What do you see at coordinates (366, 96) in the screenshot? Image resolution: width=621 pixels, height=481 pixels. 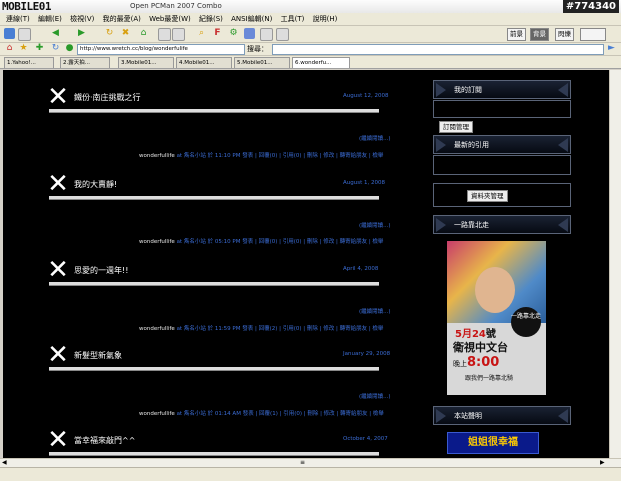 I see `post-date: August 12, 2008` at bounding box center [366, 96].